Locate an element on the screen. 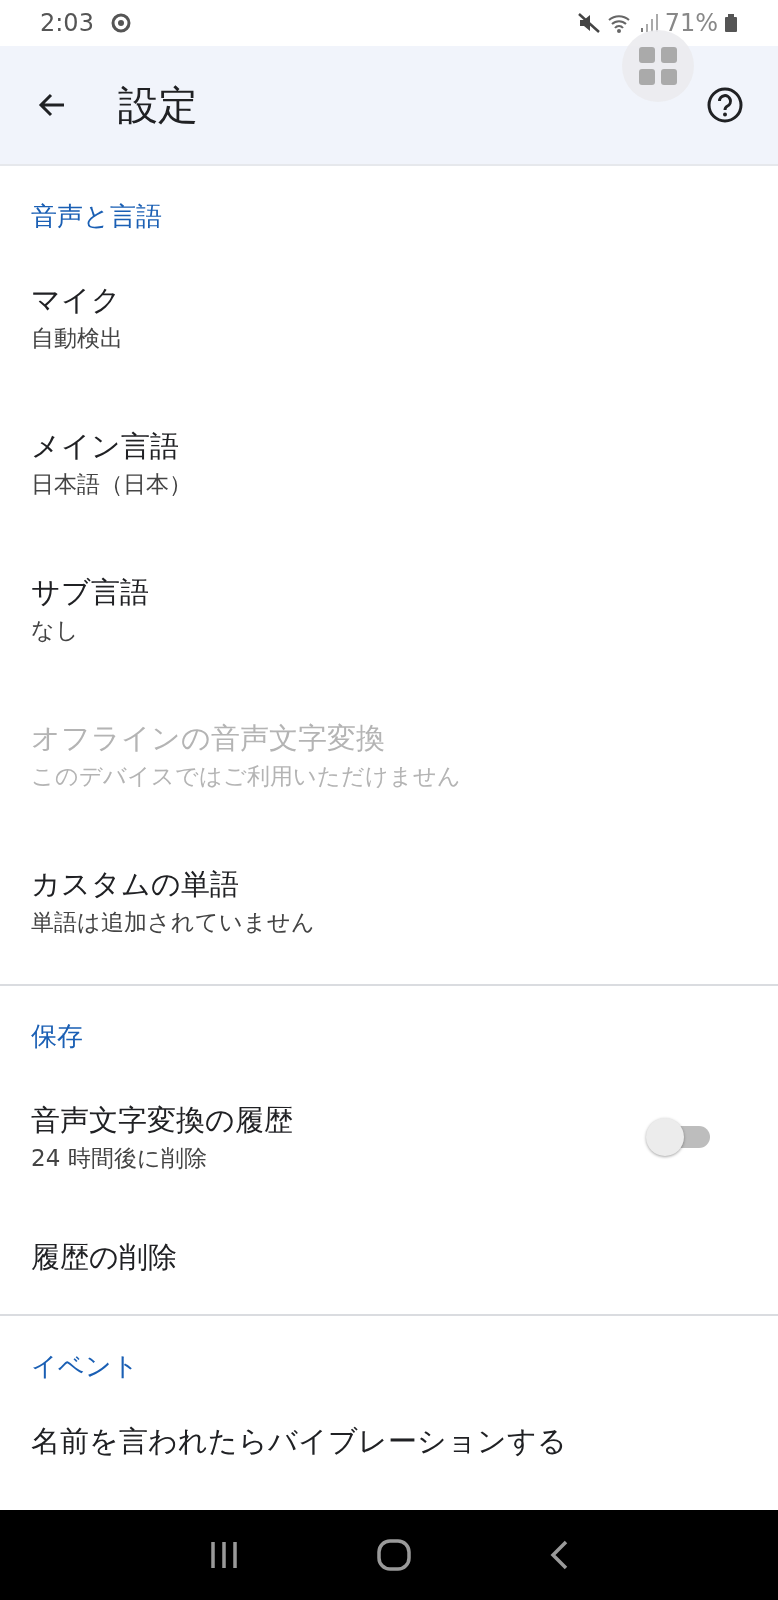 Image resolution: width=778 pixels, height=1600 pixels. settings-item: マイク 自動検出 is located at coordinates (389, 317).